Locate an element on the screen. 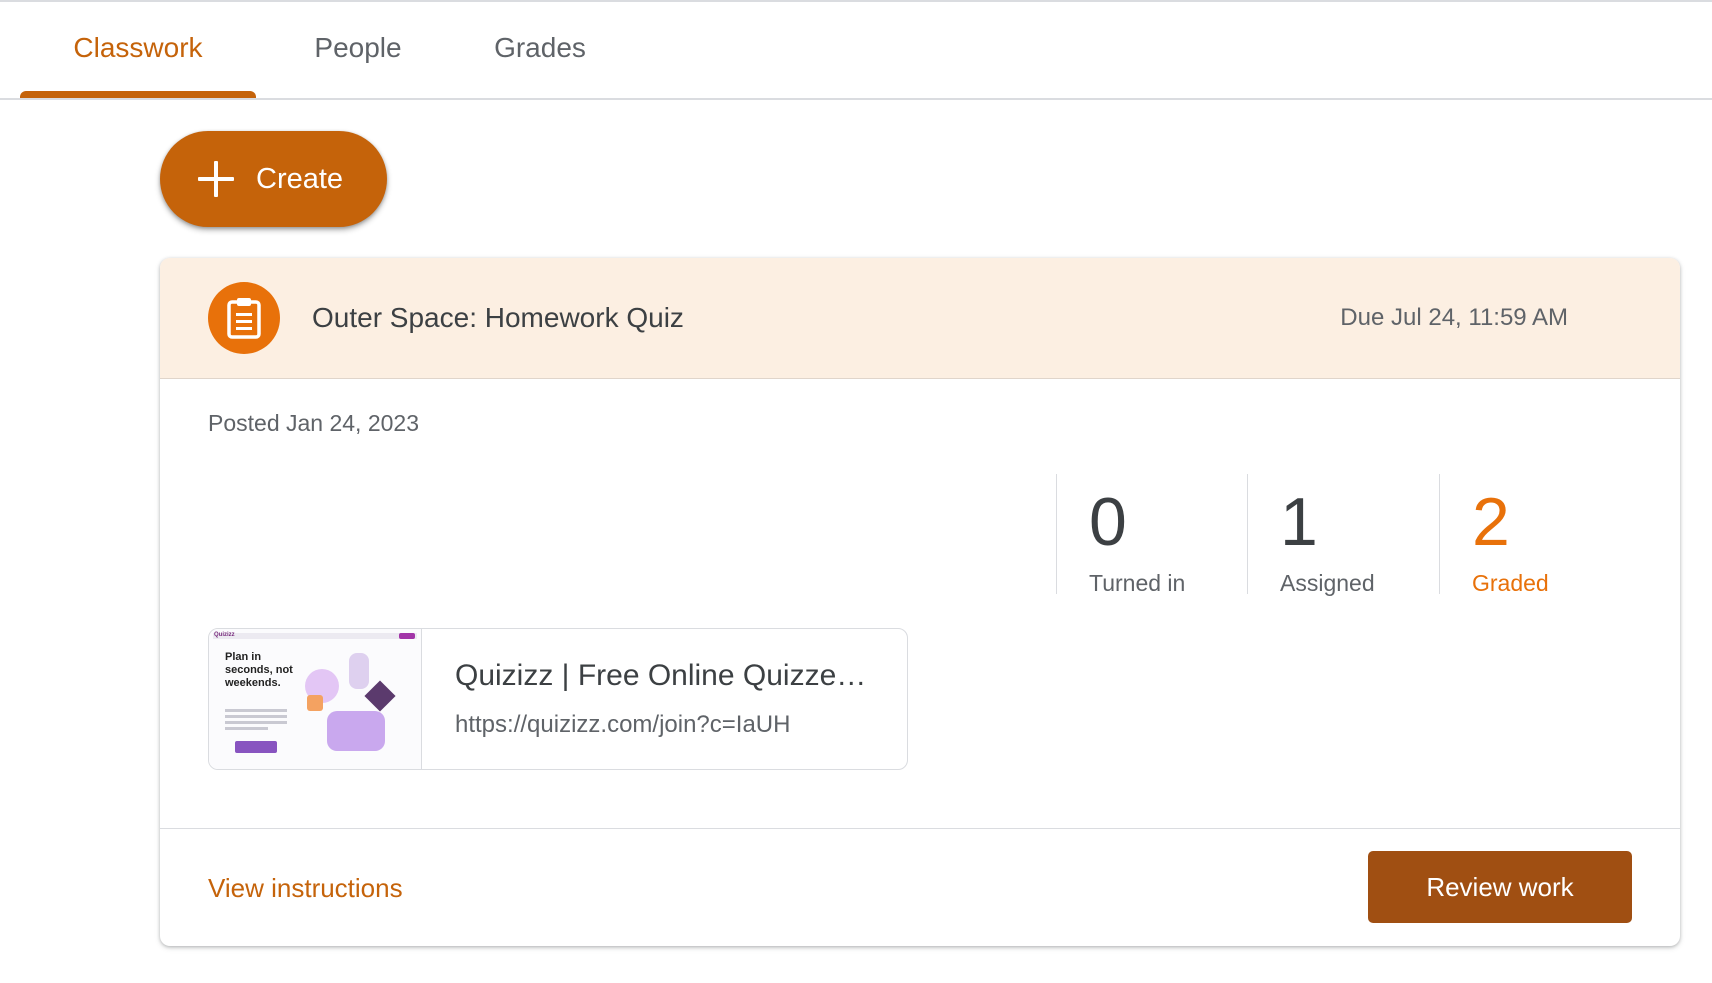  thumbnail-headline: Plan in seconds, not weekends. is located at coordinates (259, 670).